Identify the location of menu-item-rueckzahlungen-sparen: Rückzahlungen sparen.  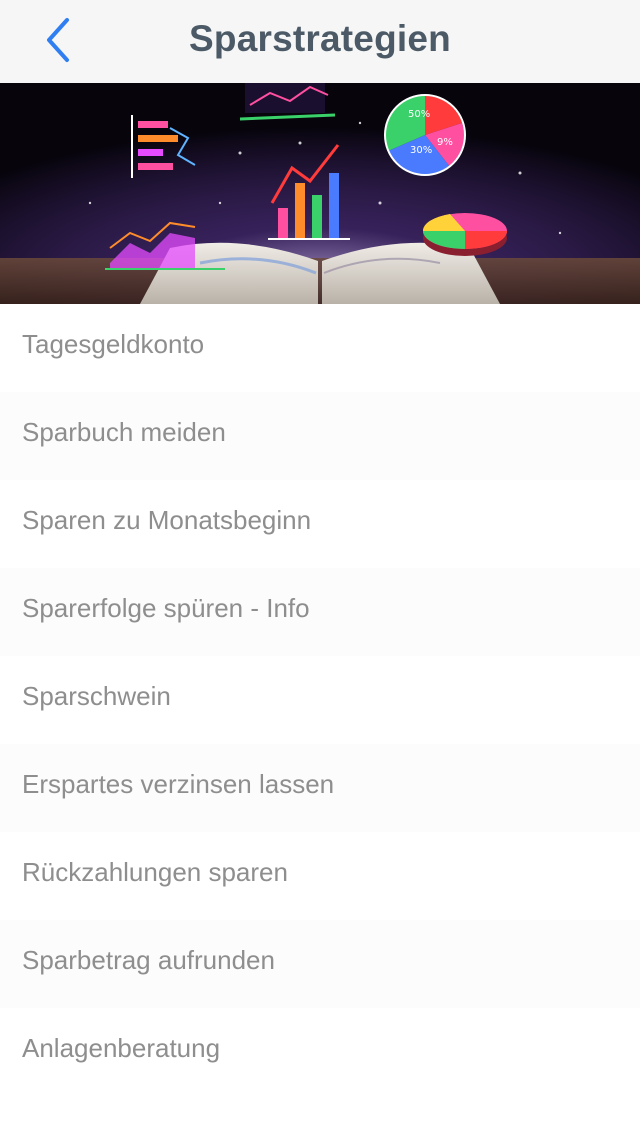
(320, 876).